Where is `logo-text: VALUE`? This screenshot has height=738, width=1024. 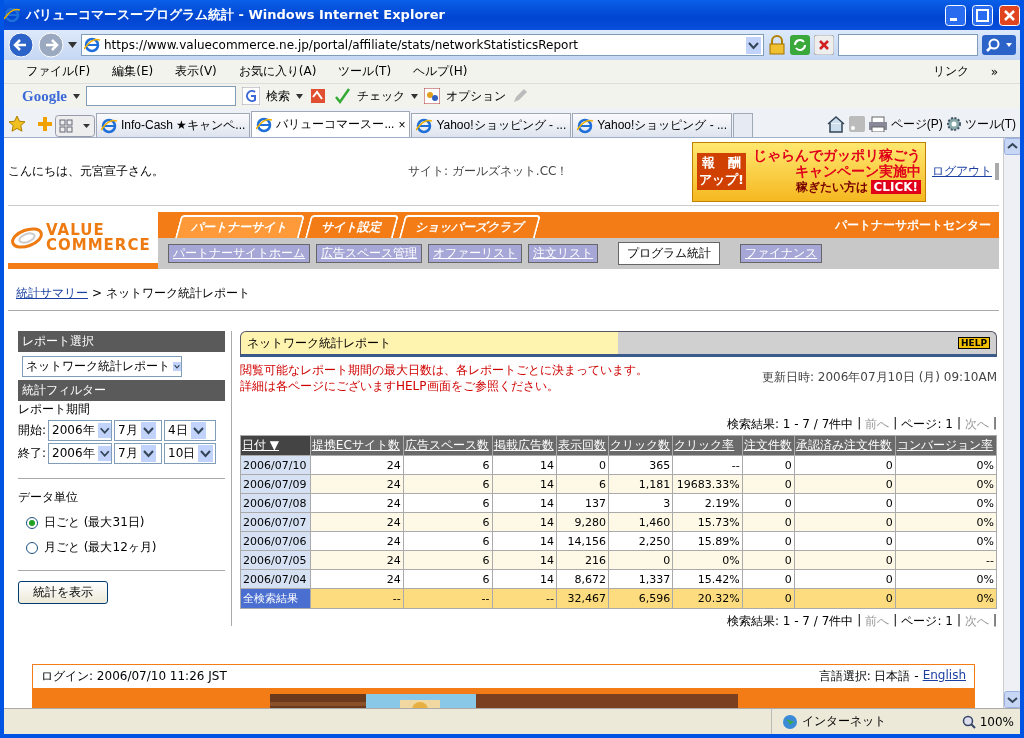
logo-text: VALUE is located at coordinates (75, 230).